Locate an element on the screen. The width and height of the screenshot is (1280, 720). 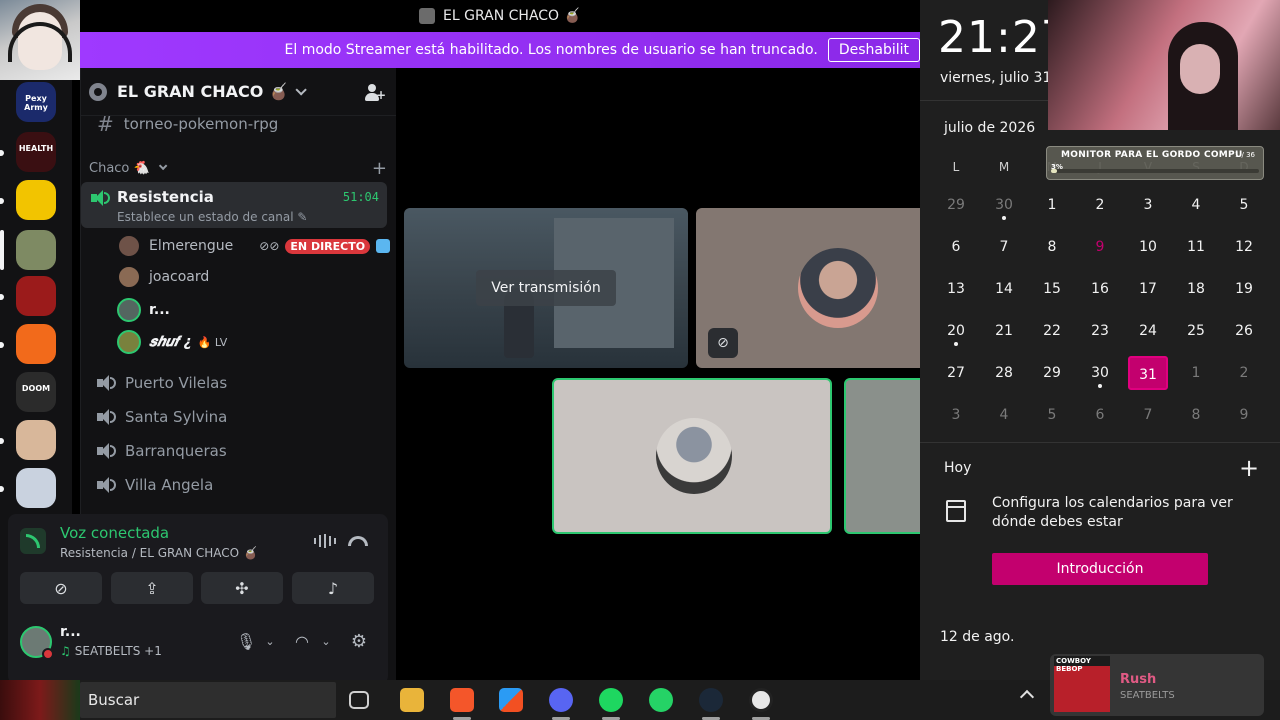
calendar-day-today: 31 is located at coordinates (1148, 373).